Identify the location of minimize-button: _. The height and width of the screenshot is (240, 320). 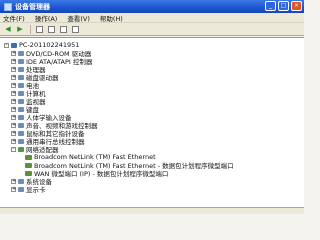
(270, 6).